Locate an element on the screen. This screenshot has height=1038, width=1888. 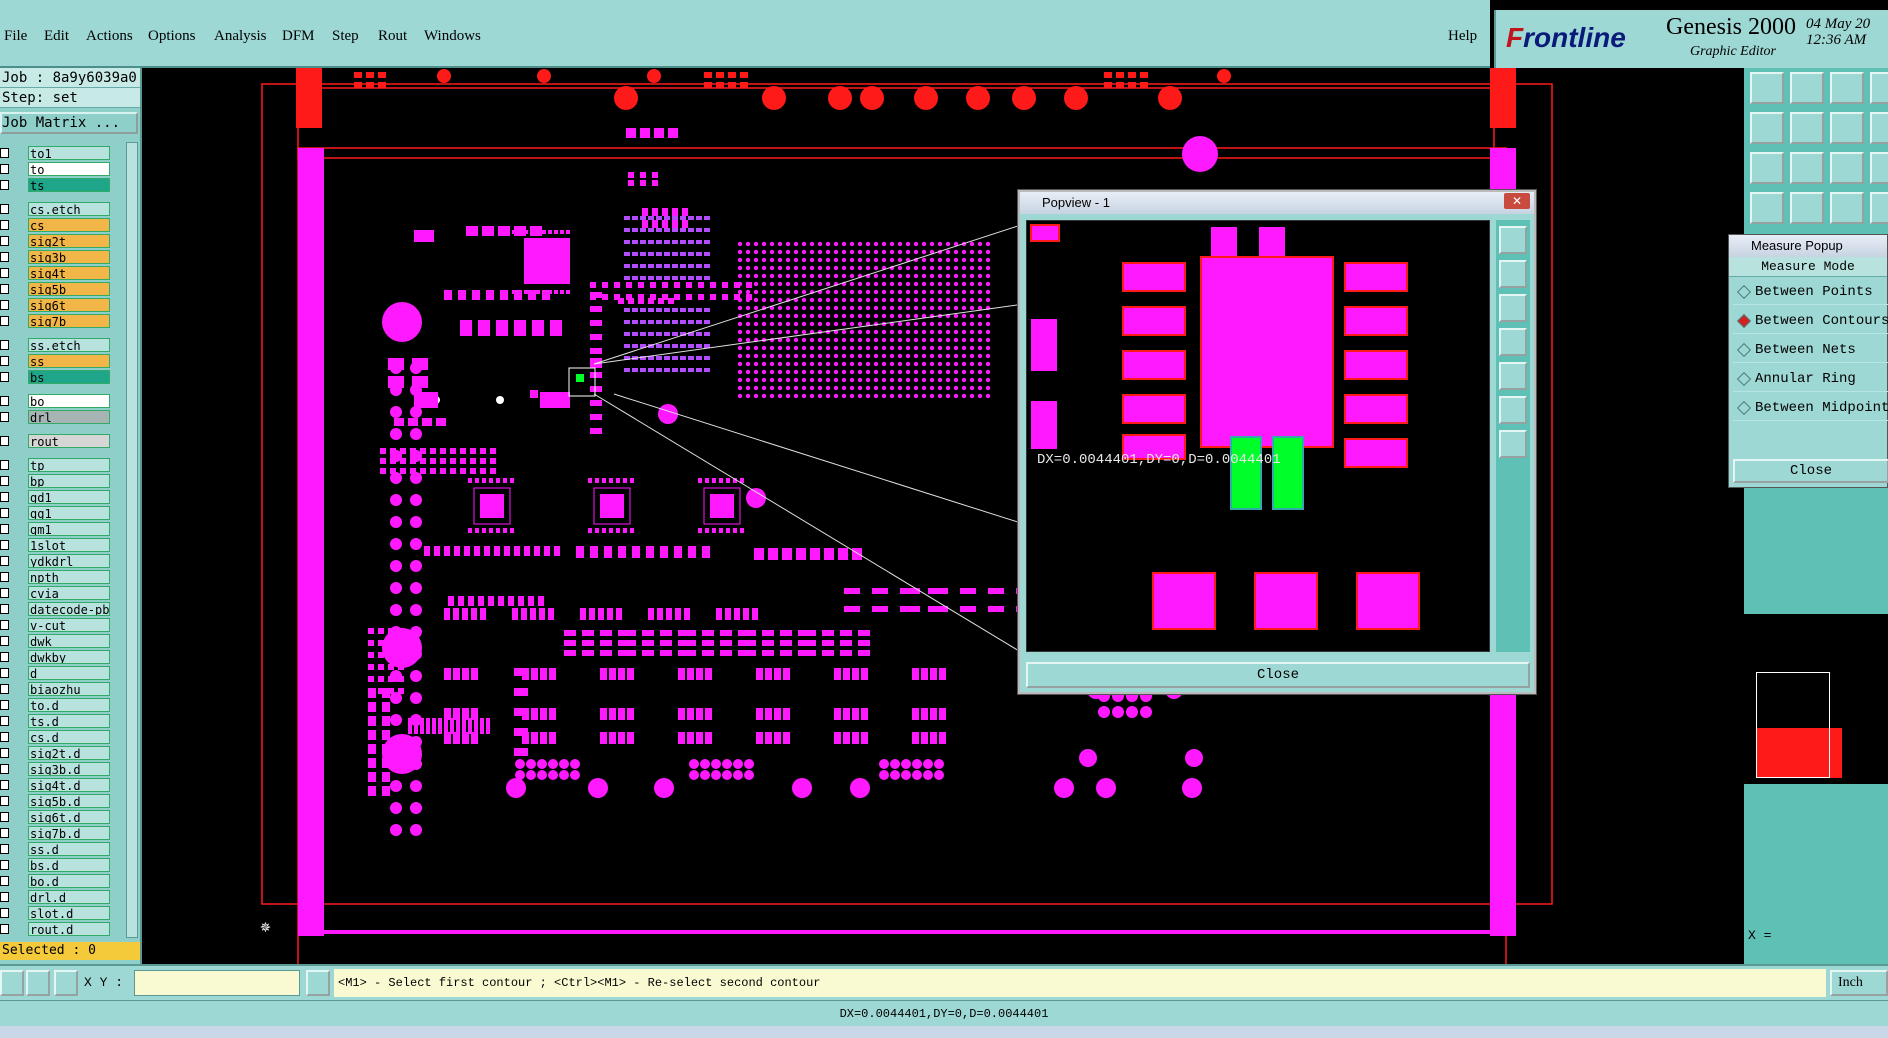
reset-icon is located at coordinates (1847, 88).